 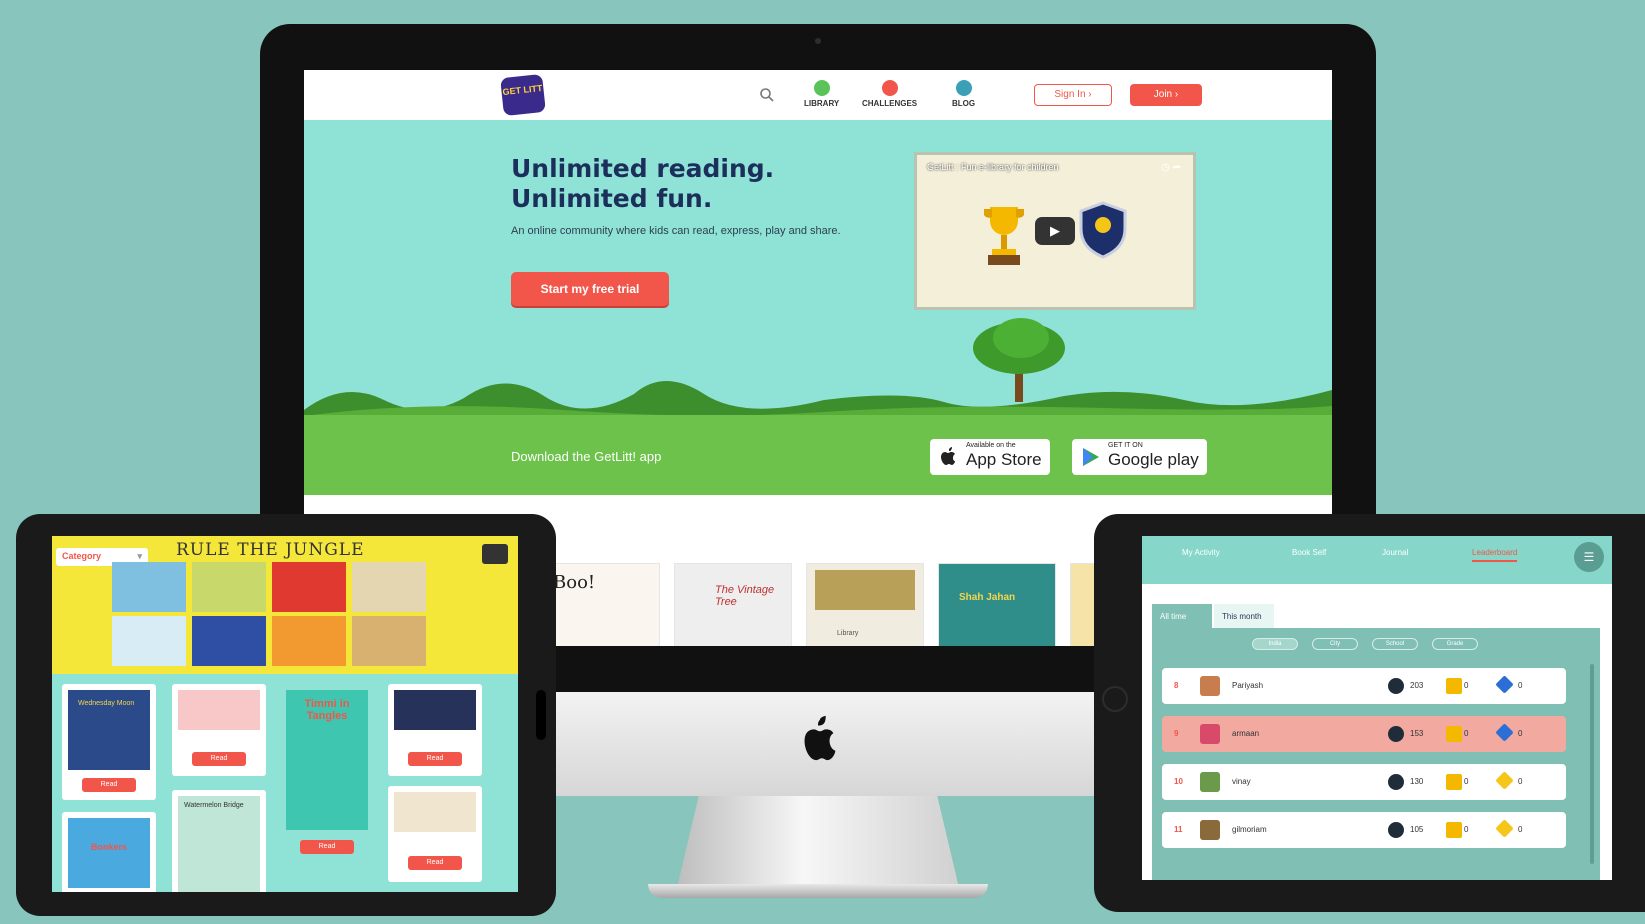 I want to click on nav-blog: BLOG, so click(x=963, y=94).